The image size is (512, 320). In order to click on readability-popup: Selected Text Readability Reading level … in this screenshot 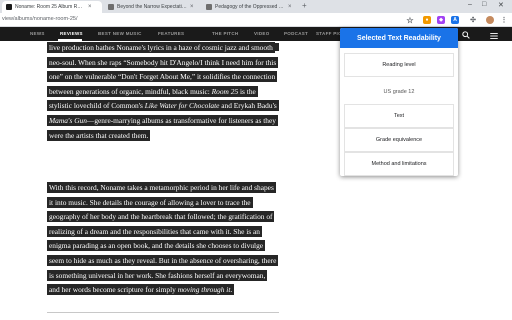, I will do `click(399, 102)`.